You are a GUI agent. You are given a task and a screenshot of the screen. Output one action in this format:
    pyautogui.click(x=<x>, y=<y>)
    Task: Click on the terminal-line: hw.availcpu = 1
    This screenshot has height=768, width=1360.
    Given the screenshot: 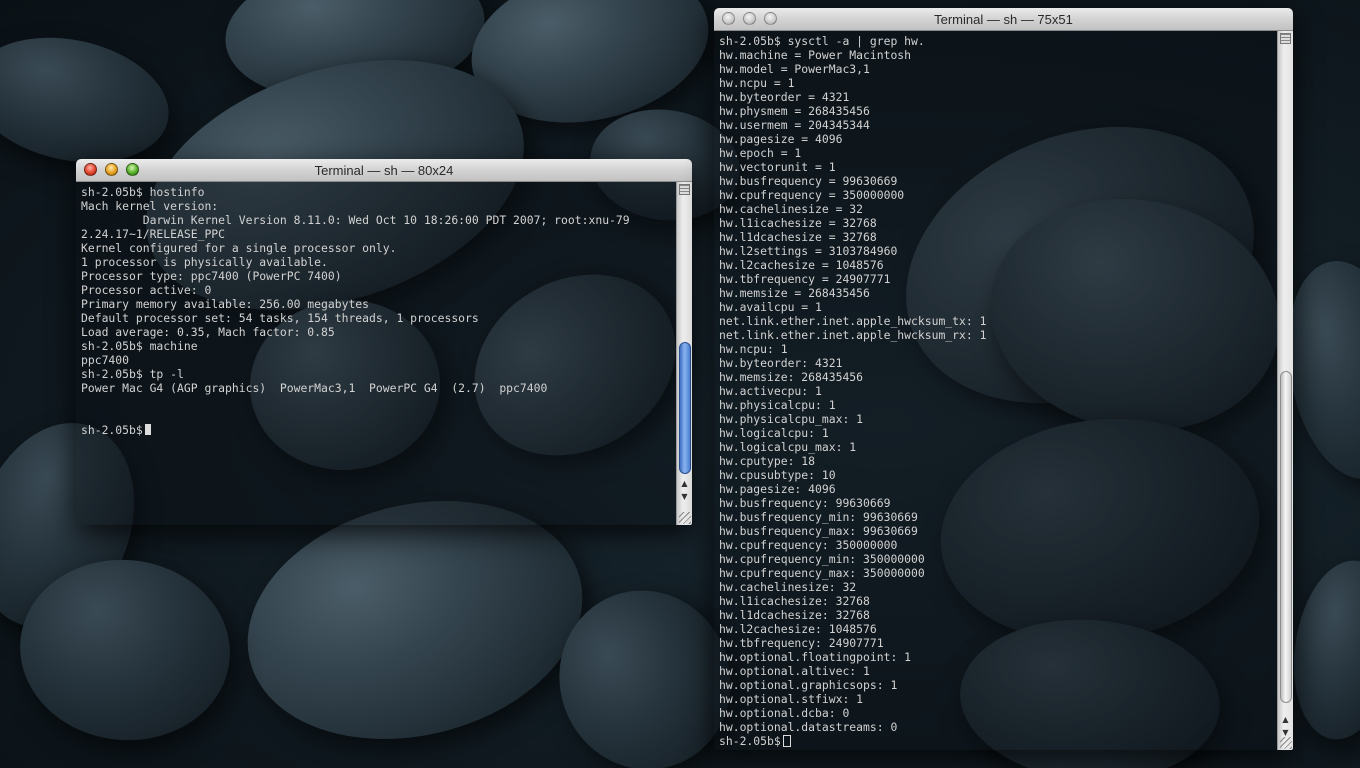 What is the action you would take?
    pyautogui.click(x=852, y=307)
    